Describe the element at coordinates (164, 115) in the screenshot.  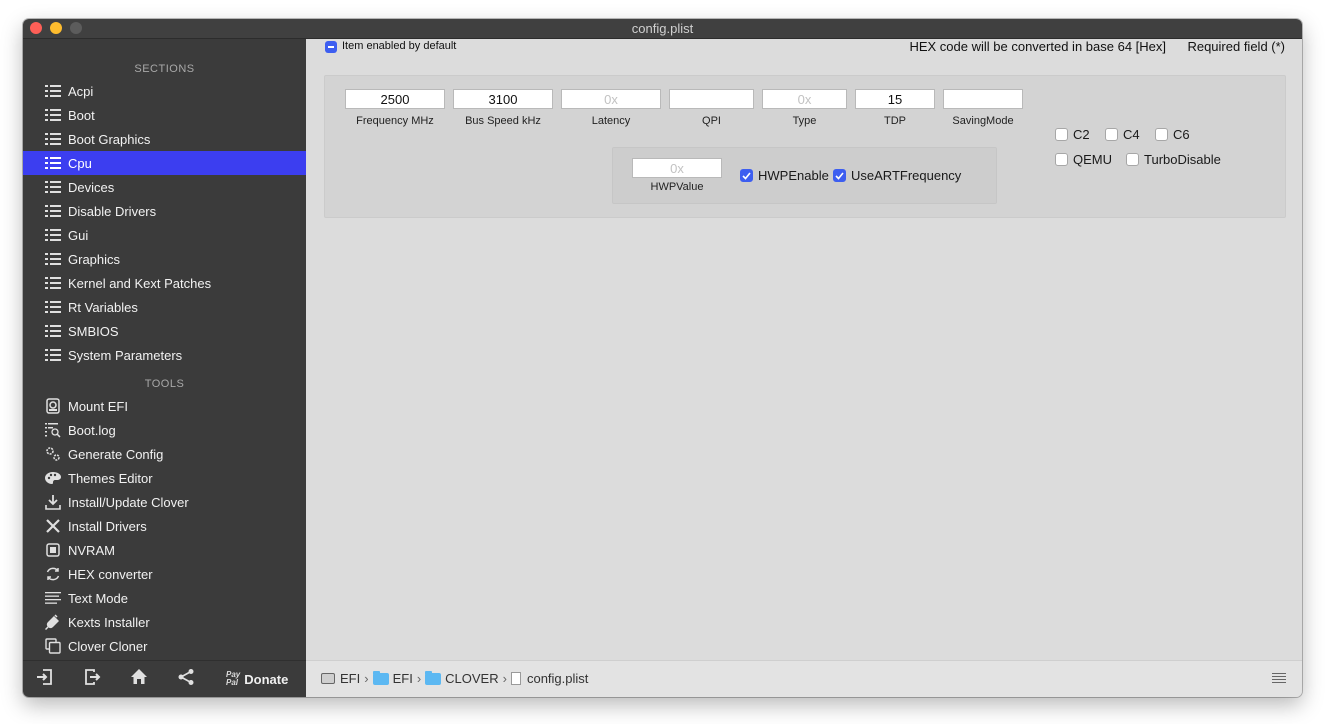
I see `sidebar-item-boot: Boot` at that location.